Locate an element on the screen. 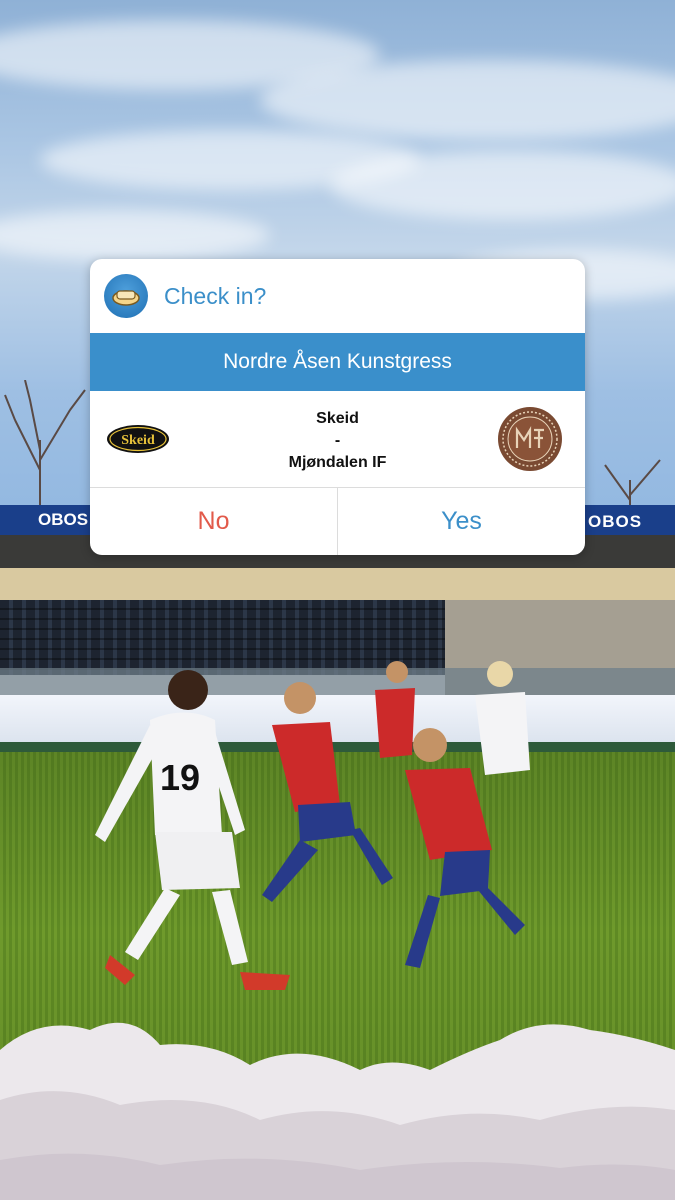 Image resolution: width=675 pixels, height=1200 pixels. match-info: Skeid Skeid - Mjøndalen IF is located at coordinates (337, 439).